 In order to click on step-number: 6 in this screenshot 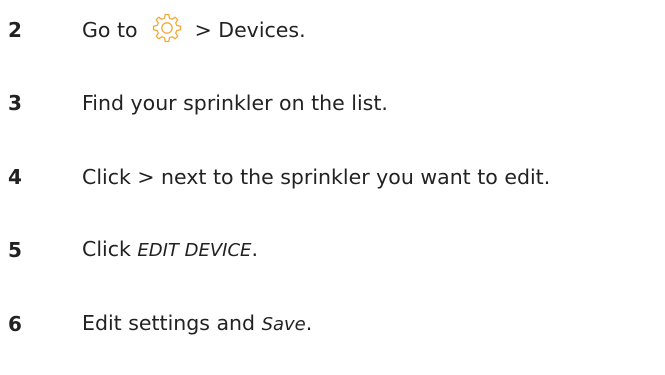, I will do `click(15, 324)`.